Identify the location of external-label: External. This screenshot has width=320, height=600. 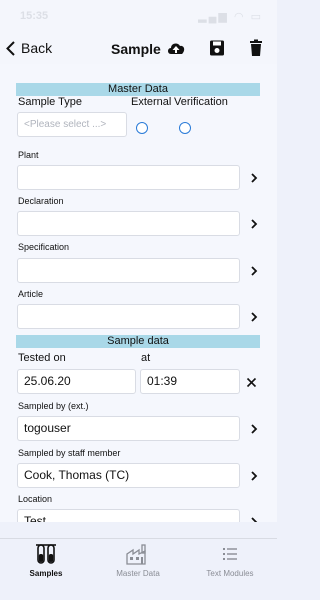
(151, 102).